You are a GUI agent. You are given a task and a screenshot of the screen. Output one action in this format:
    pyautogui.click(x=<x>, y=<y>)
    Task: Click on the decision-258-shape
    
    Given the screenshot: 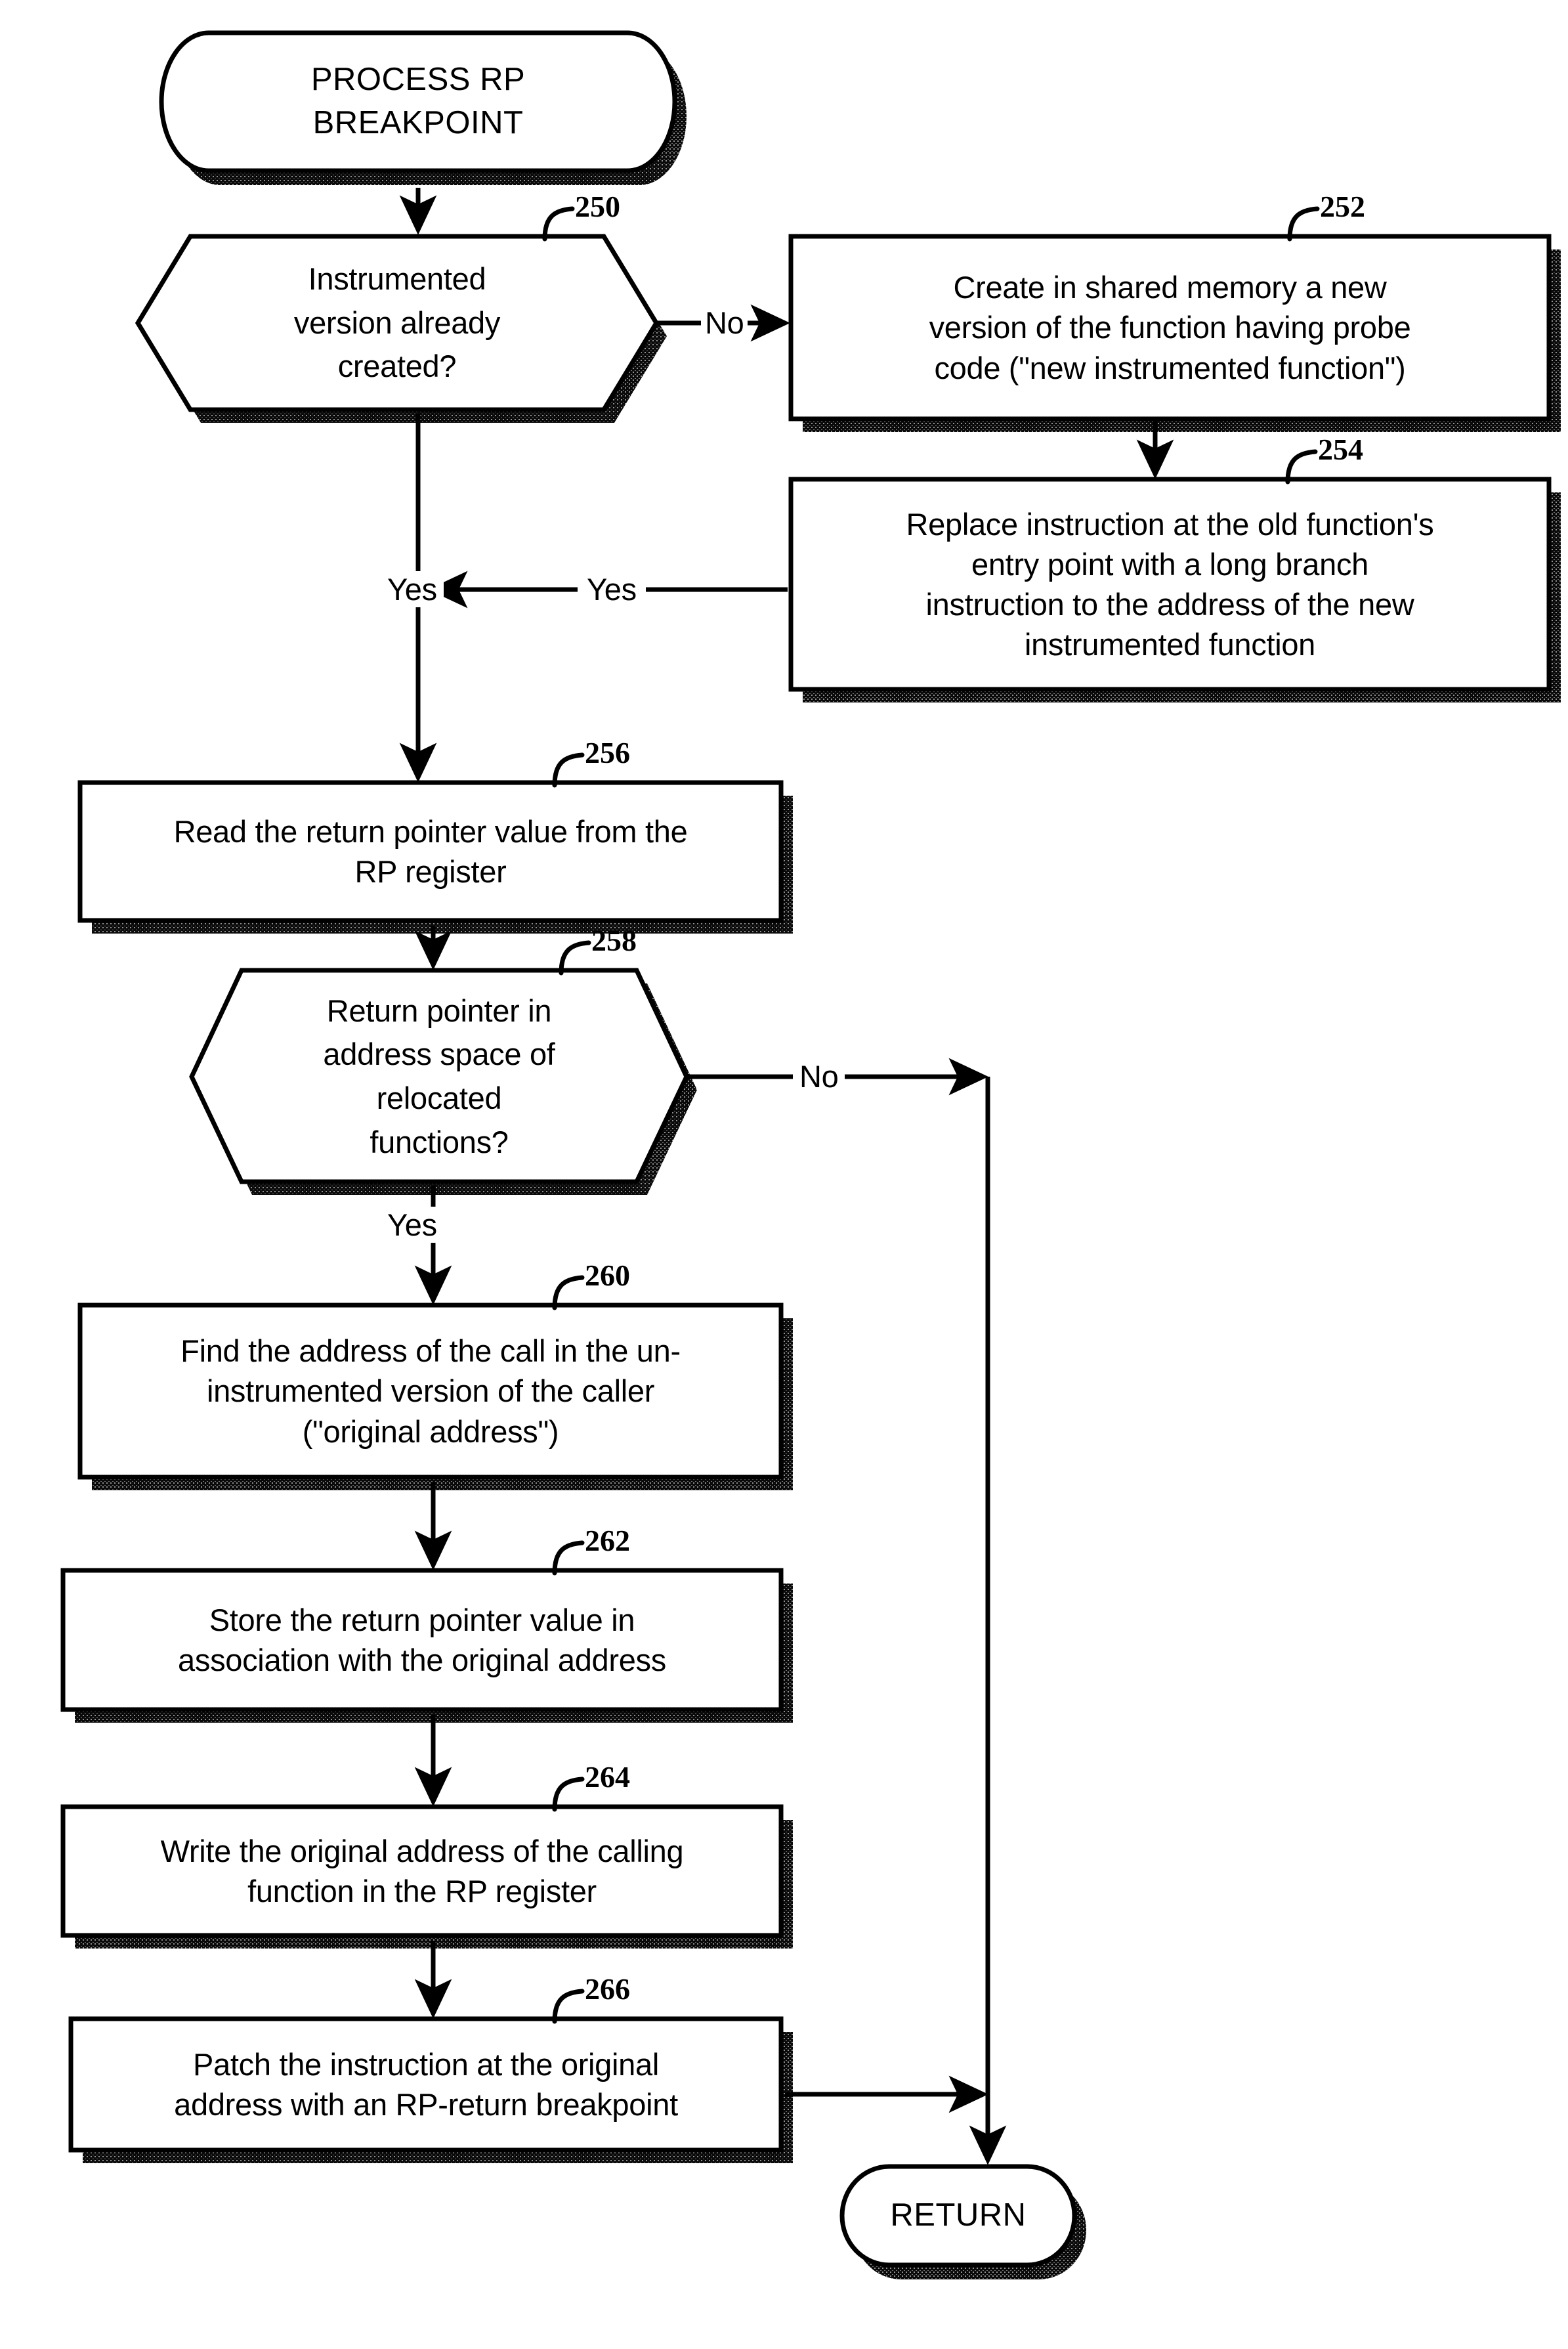 What is the action you would take?
    pyautogui.click(x=439, y=1076)
    